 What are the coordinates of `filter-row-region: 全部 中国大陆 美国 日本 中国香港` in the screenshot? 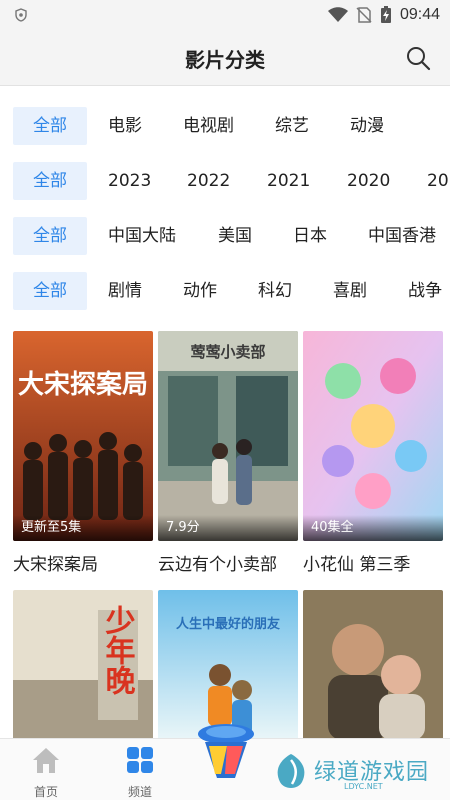 It's located at (225, 236).